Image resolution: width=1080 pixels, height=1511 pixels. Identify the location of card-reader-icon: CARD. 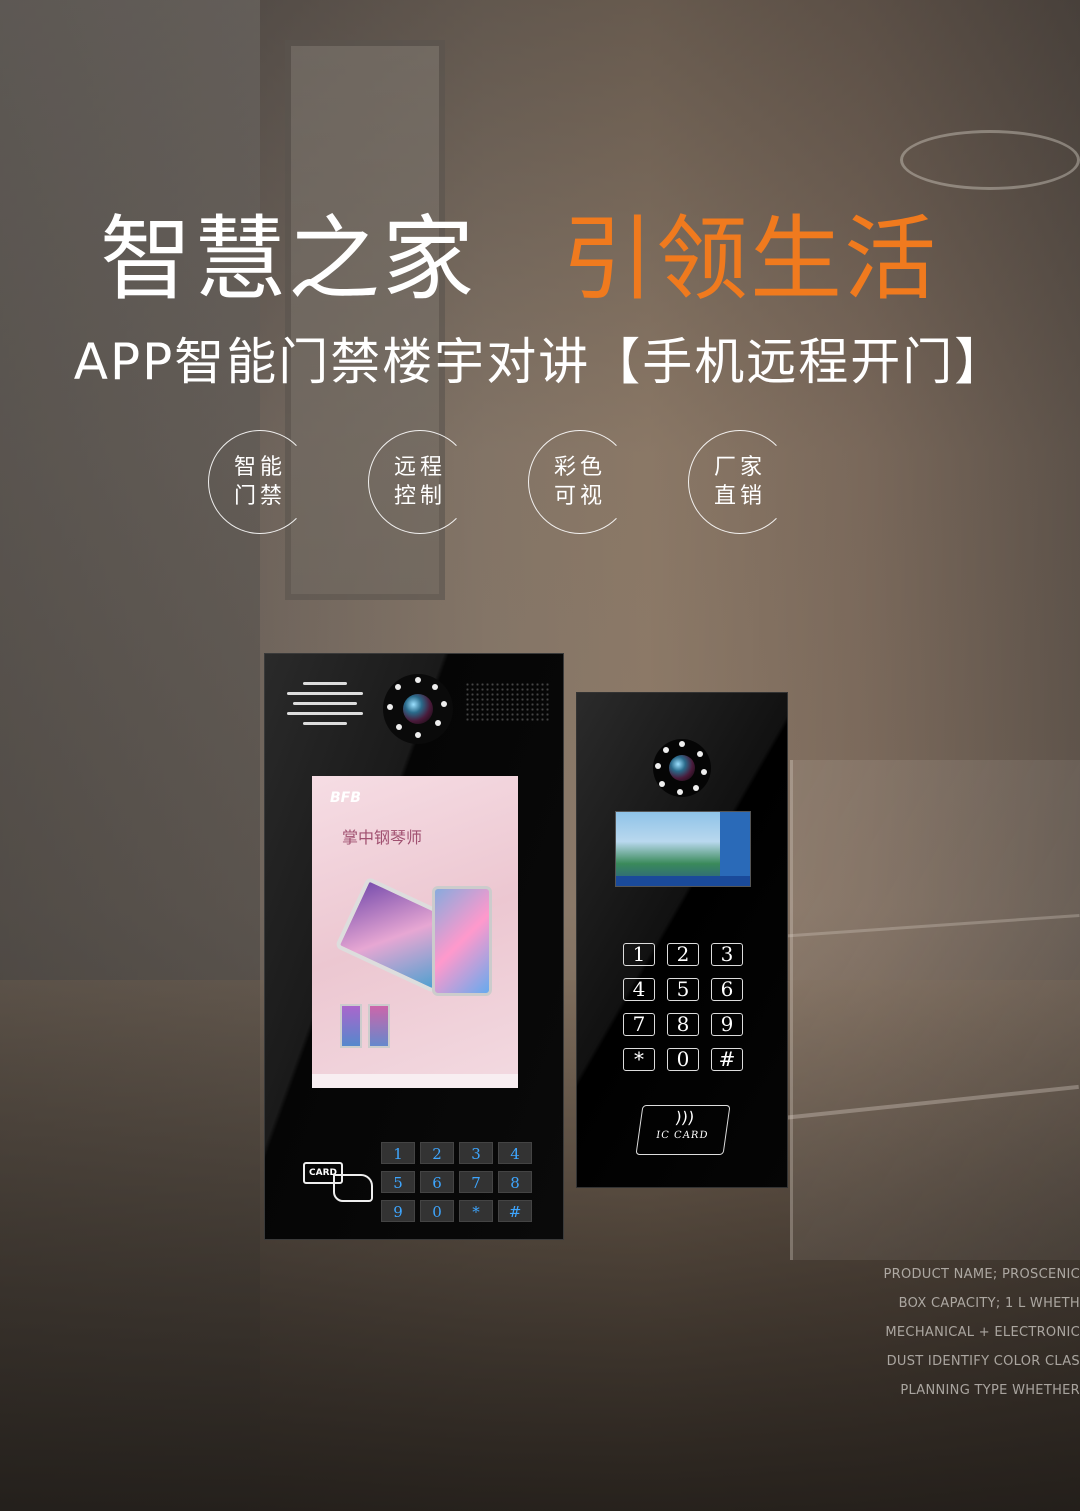
(343, 1184).